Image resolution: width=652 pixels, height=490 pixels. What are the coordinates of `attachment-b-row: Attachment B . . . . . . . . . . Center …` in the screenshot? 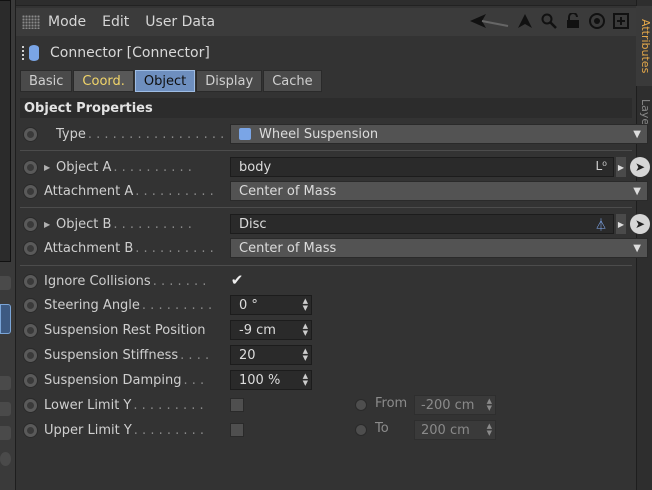 It's located at (334, 248).